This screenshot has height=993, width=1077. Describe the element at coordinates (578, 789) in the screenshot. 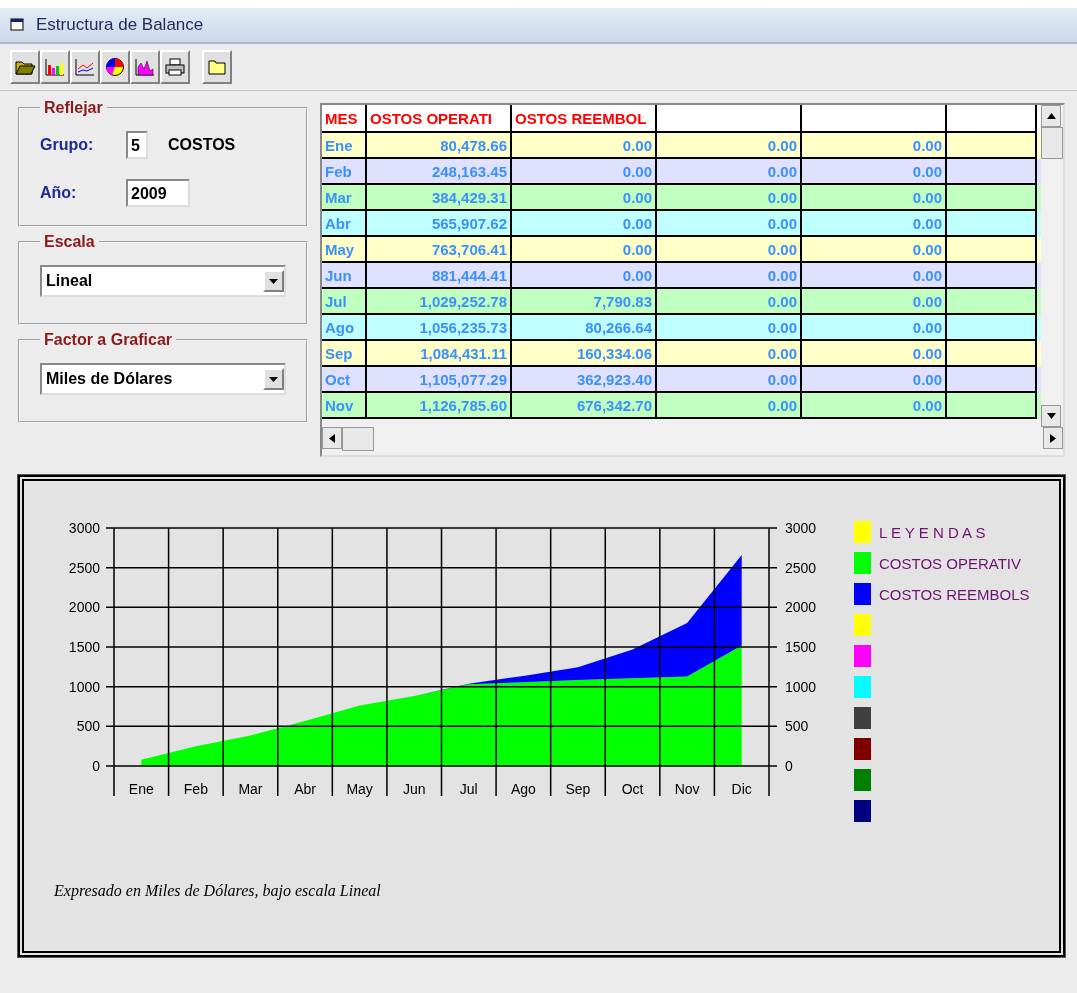

I see `x-axis-label: Sep` at that location.